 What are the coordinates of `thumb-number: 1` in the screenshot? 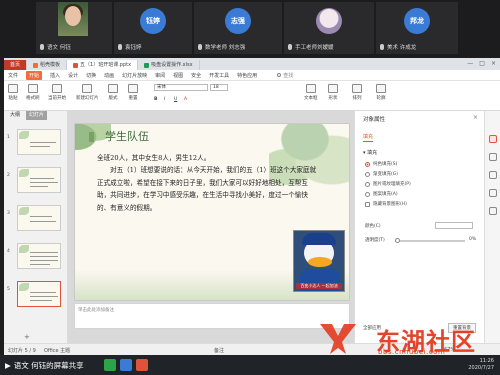 It's located at (8, 137).